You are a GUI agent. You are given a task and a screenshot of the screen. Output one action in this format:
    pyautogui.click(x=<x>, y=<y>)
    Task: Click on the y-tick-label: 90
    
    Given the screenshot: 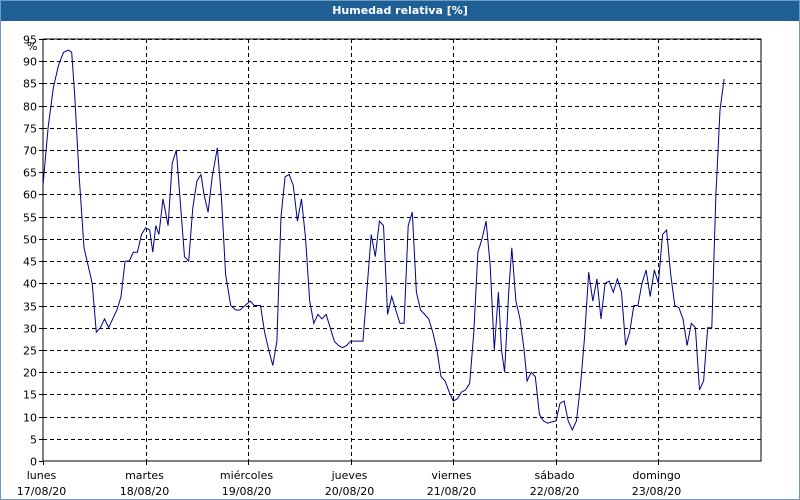 What is the action you would take?
    pyautogui.click(x=30, y=62)
    